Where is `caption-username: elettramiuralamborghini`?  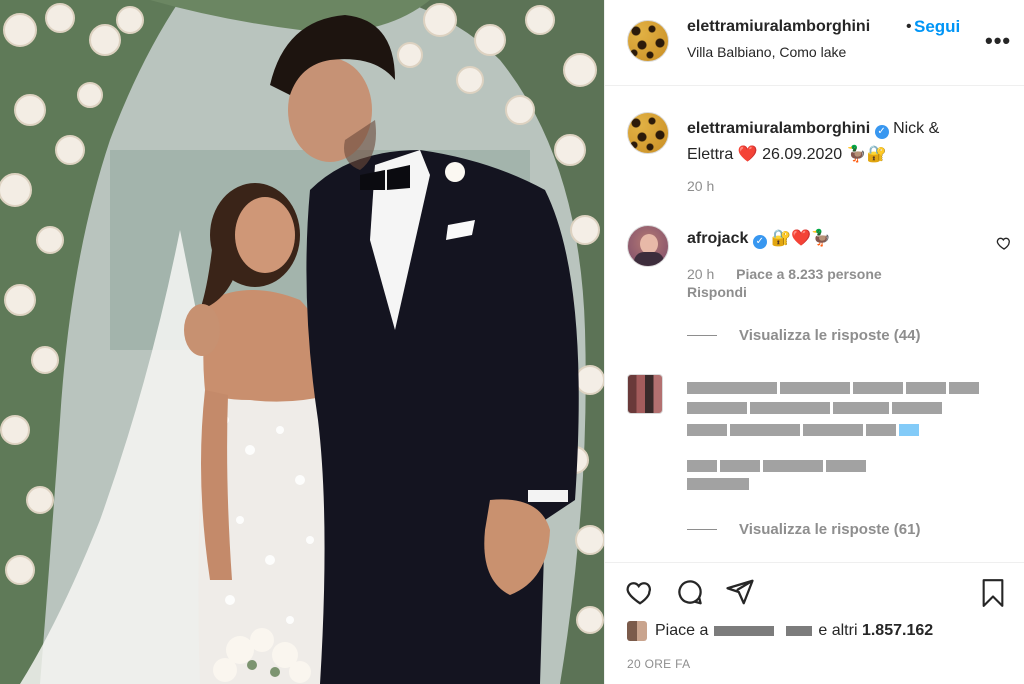 caption-username: elettramiuralamborghini is located at coordinates (778, 128).